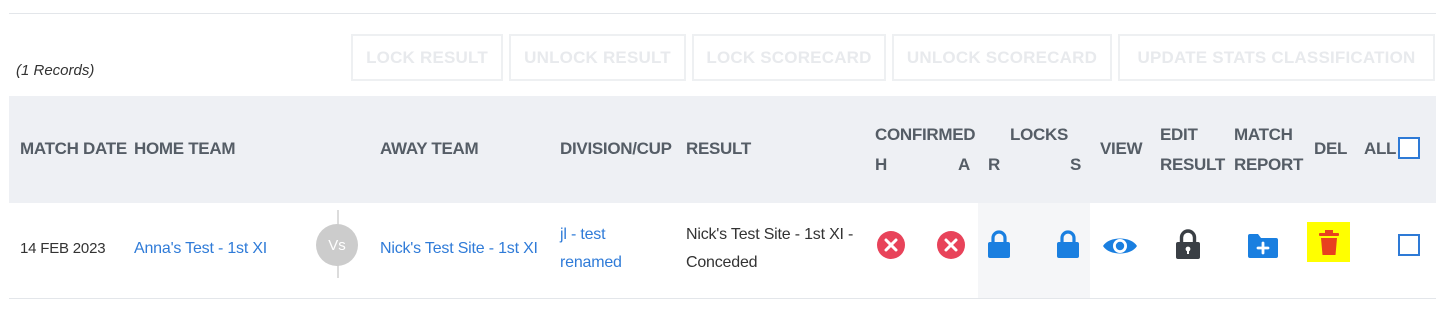 The width and height of the screenshot is (1445, 313). I want to click on records-count: (1 Records), so click(55, 70).